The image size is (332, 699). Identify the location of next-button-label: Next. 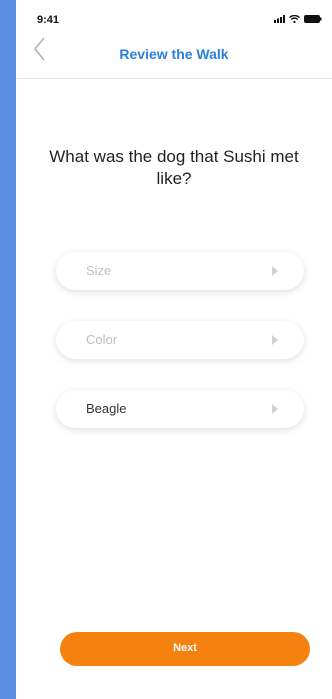
(185, 648).